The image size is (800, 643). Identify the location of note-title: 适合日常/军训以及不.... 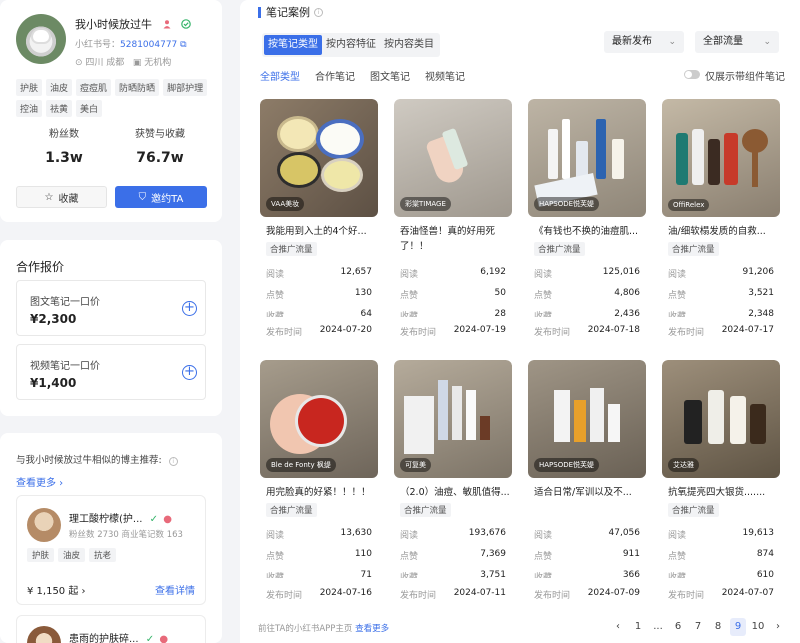
(589, 492).